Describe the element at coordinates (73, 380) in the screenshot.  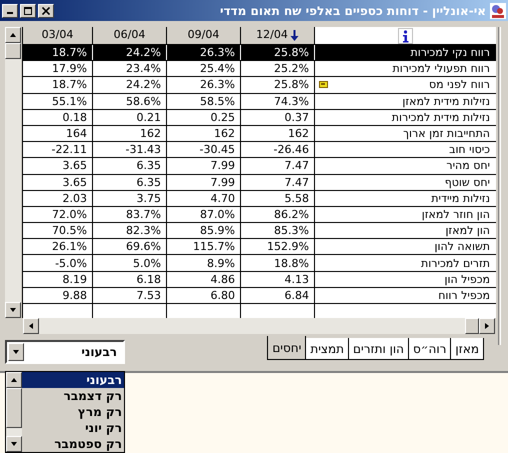
I see `dropdown-option: רבעוני` at that location.